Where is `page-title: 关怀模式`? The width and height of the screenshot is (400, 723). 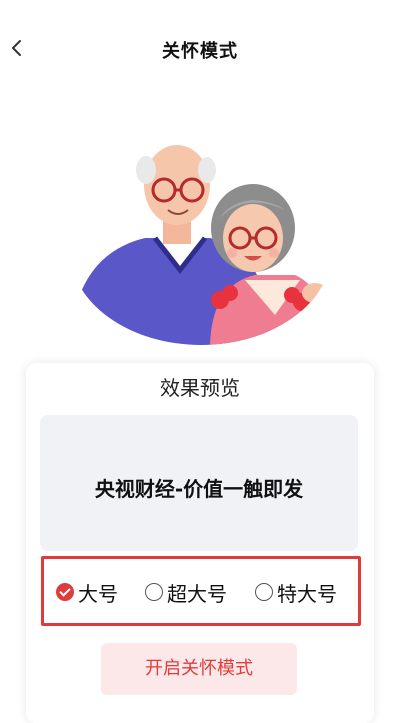 page-title: 关怀模式 is located at coordinates (200, 51).